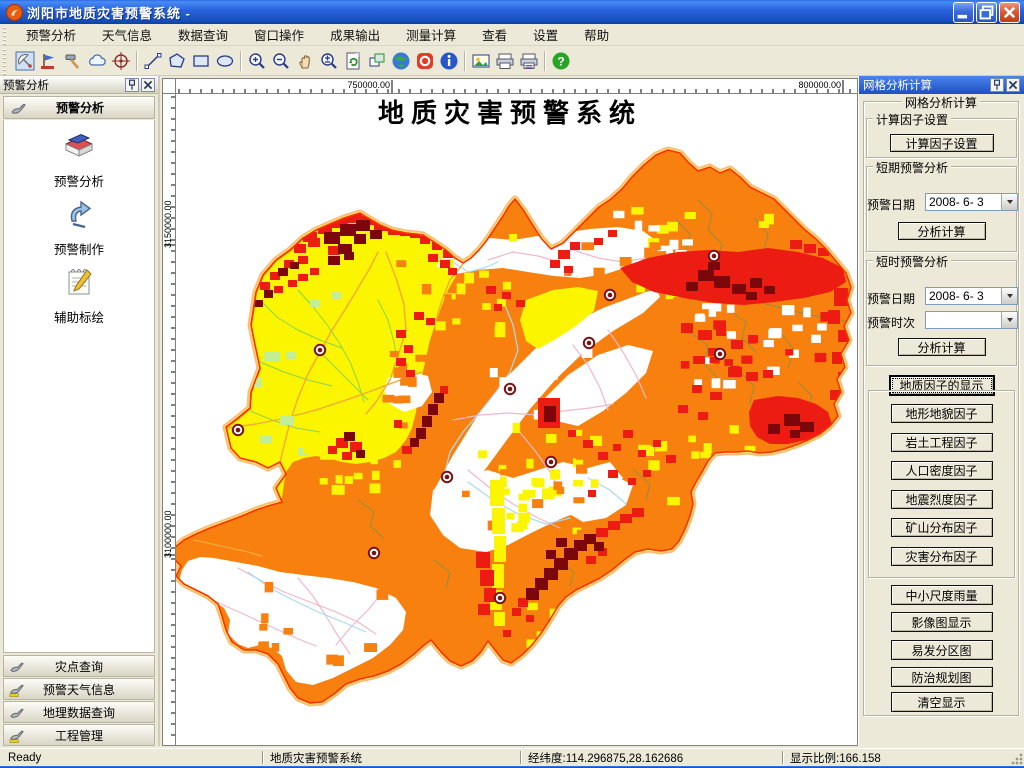  I want to click on zoom-out-icon, so click(281, 60).